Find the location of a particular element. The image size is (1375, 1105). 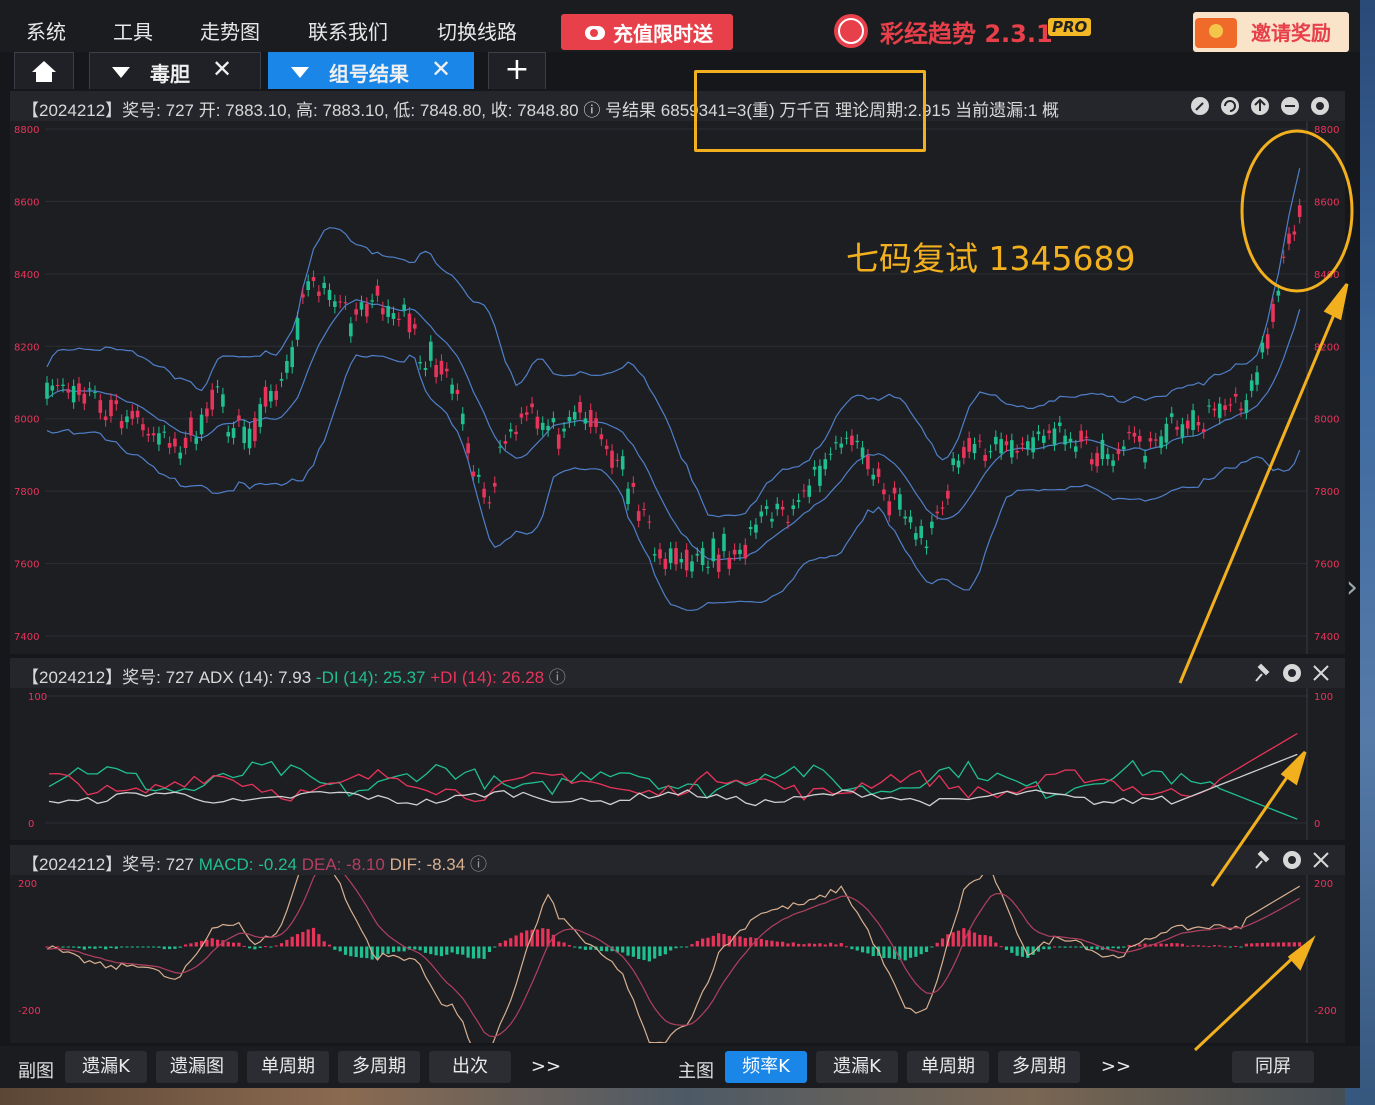

y-axis-tick-label: 7800 is located at coordinates (1326, 492).